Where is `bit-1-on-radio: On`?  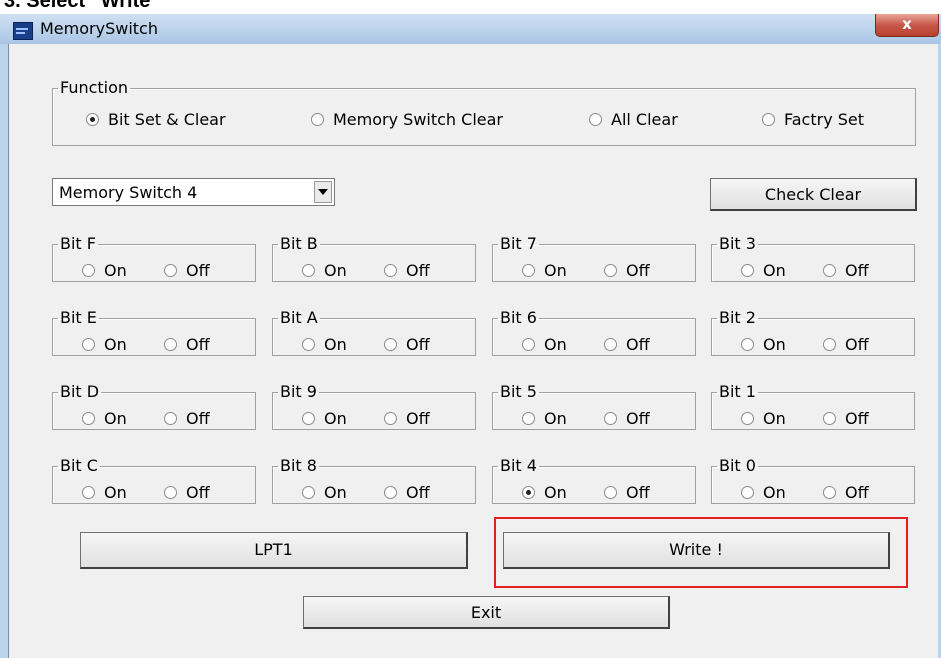
bit-1-on-radio: On is located at coordinates (763, 418).